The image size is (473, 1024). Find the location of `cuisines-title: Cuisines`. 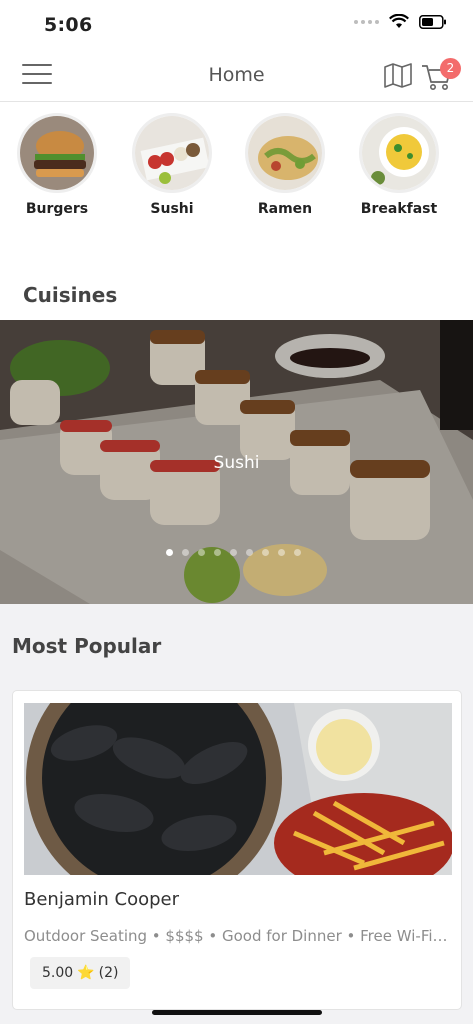

cuisines-title: Cuisines is located at coordinates (70, 295).